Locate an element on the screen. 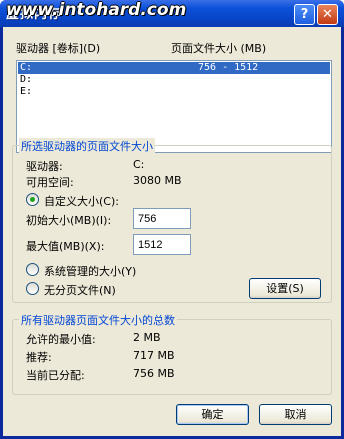  initial-size-input is located at coordinates (162, 218).